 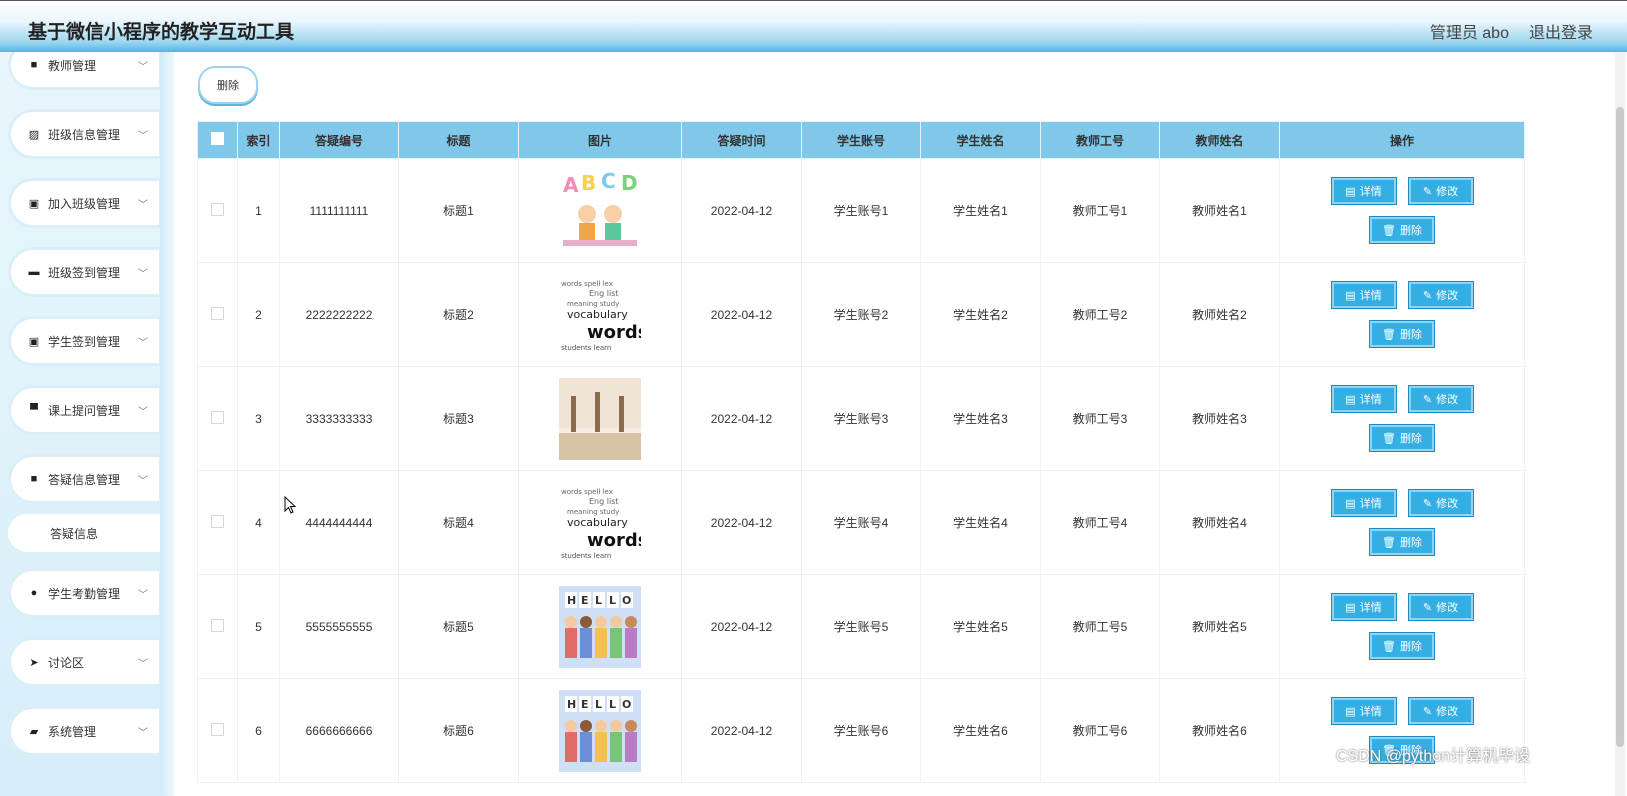 I want to click on cell-student-name: 学生姓名5, so click(x=980, y=626).